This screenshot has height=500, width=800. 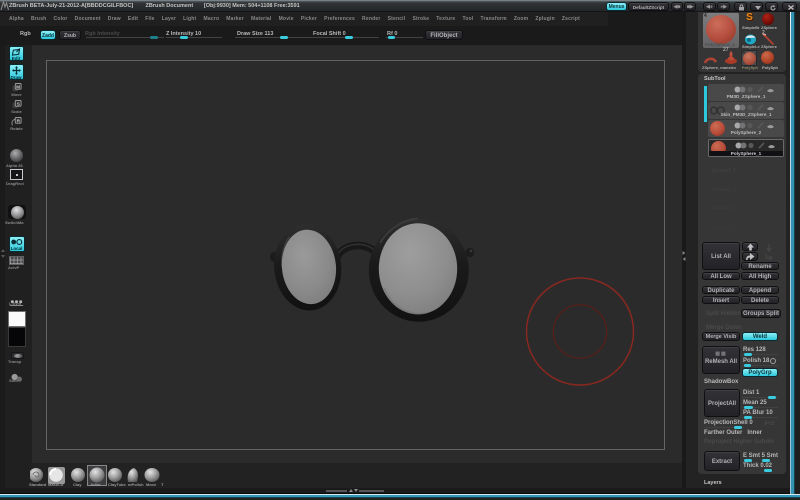 I want to click on svg-text: S, so click(x=18, y=103).